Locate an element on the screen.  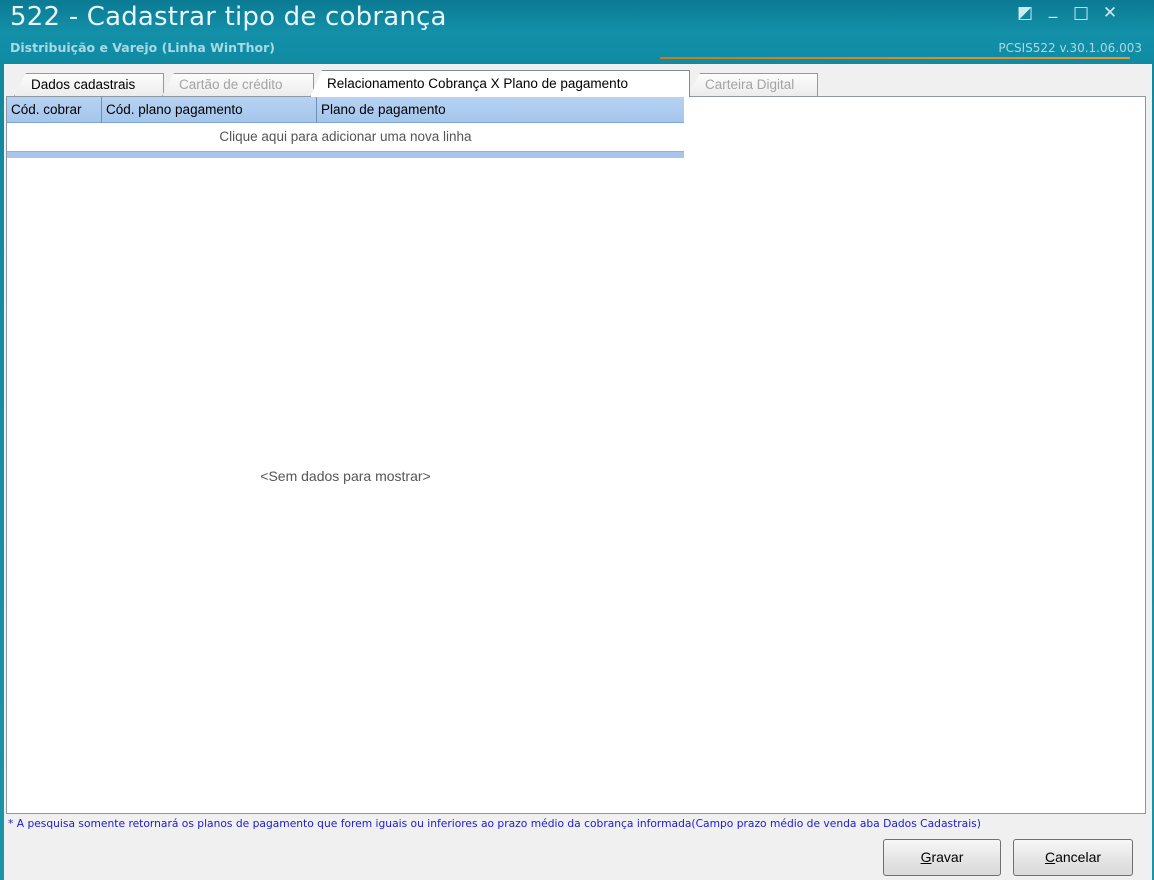
window-subtitle: Distribuição e Varejo (Linha WinThor) is located at coordinates (142, 47).